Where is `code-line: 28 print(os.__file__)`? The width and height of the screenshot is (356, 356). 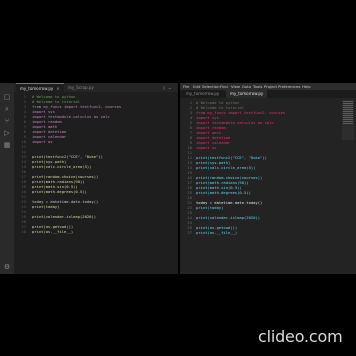 code-line: 28 print(os.__file__) is located at coordinates (43, 231).